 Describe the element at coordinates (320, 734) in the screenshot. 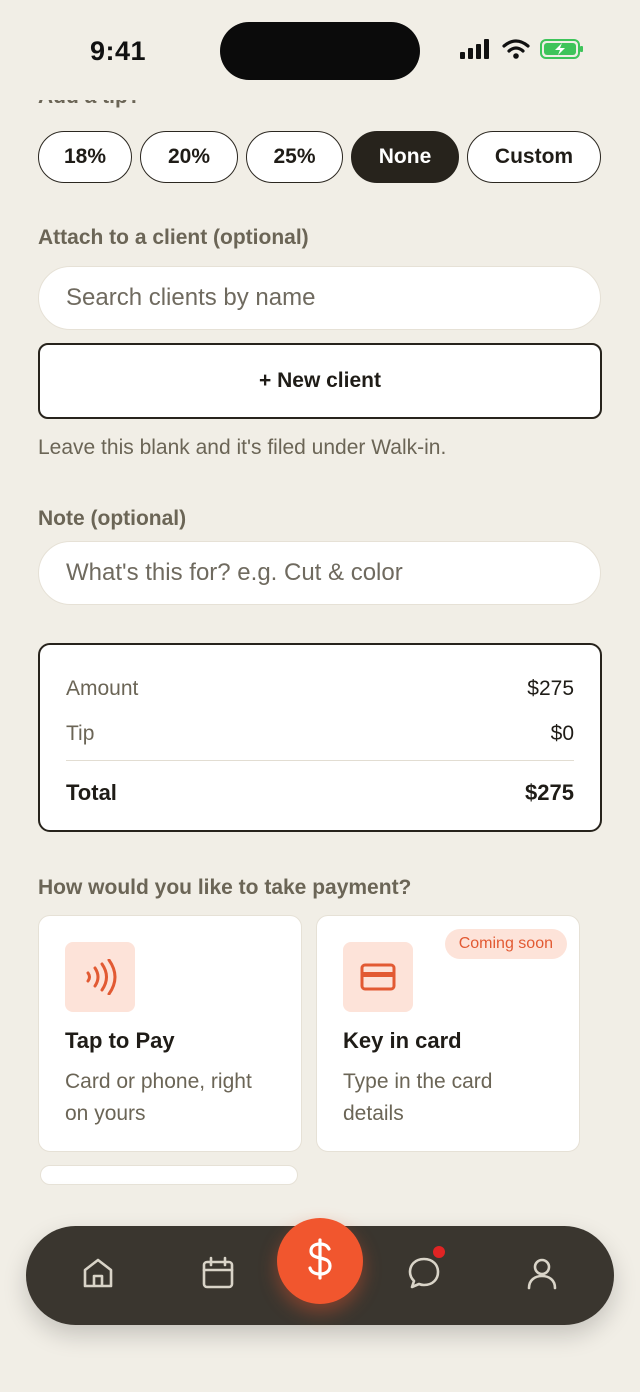

I see `tip-row: Tip $0` at that location.